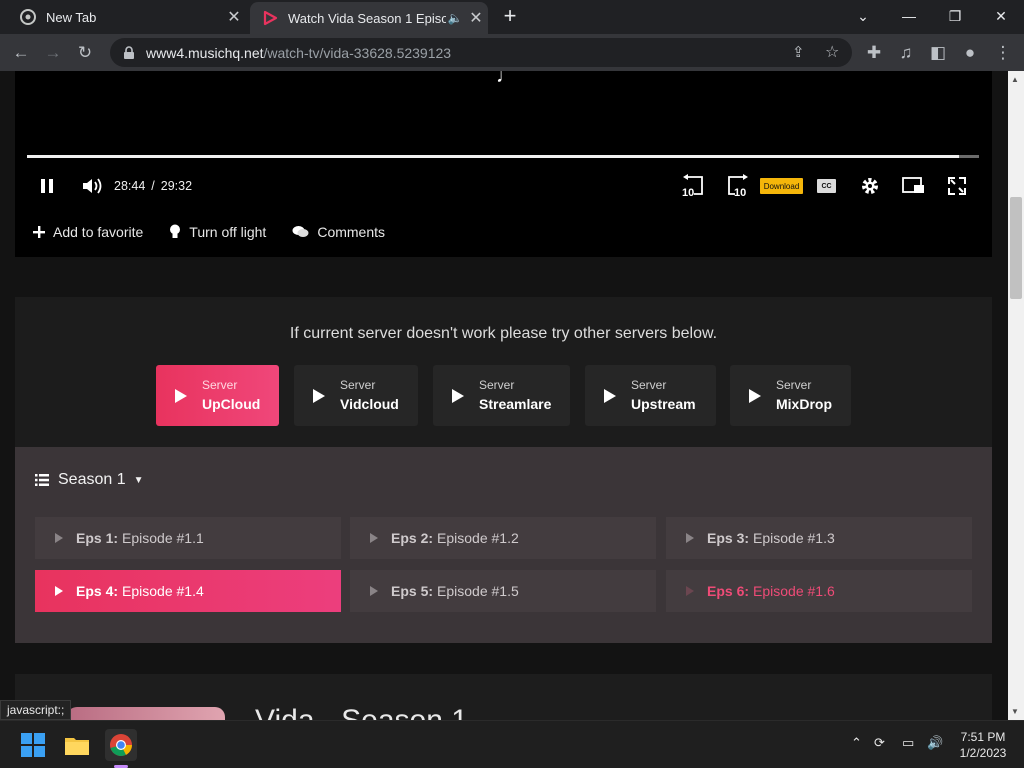 Image resolution: width=1024 pixels, height=768 pixels. Describe the element at coordinates (205, 52) in the screenshot. I see `url-host: www4.musichq.net` at that location.